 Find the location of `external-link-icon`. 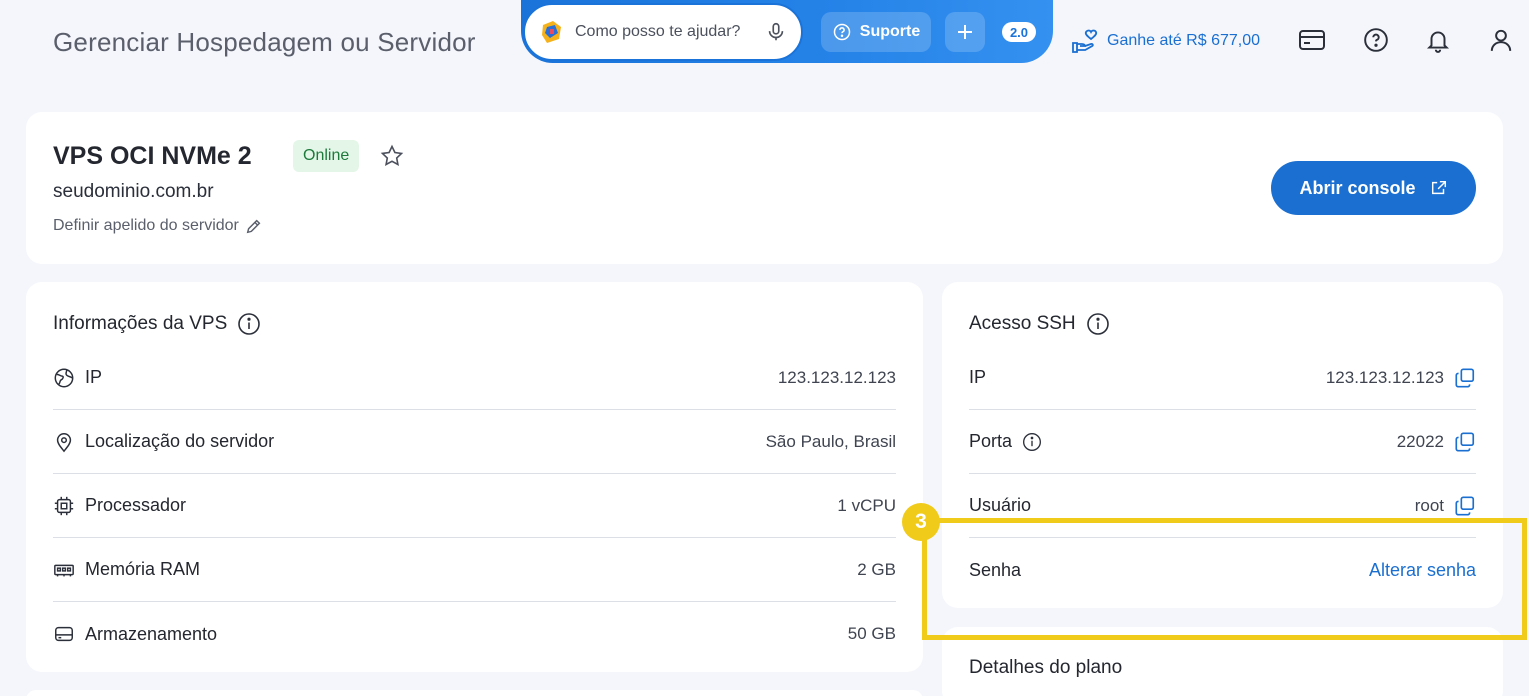

external-link-icon is located at coordinates (1438, 187).